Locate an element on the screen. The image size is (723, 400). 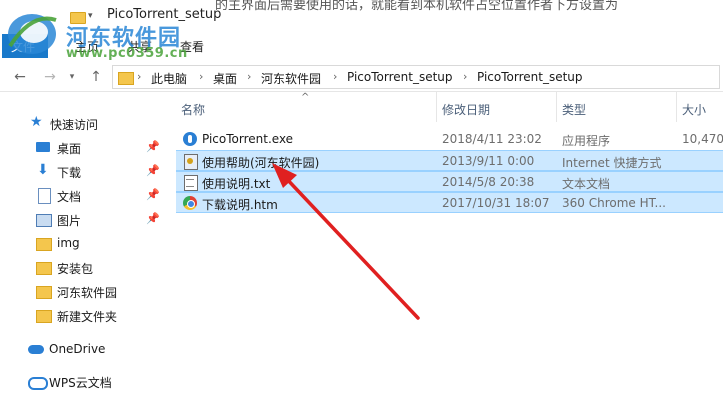
exe-icon is located at coordinates (190, 139).